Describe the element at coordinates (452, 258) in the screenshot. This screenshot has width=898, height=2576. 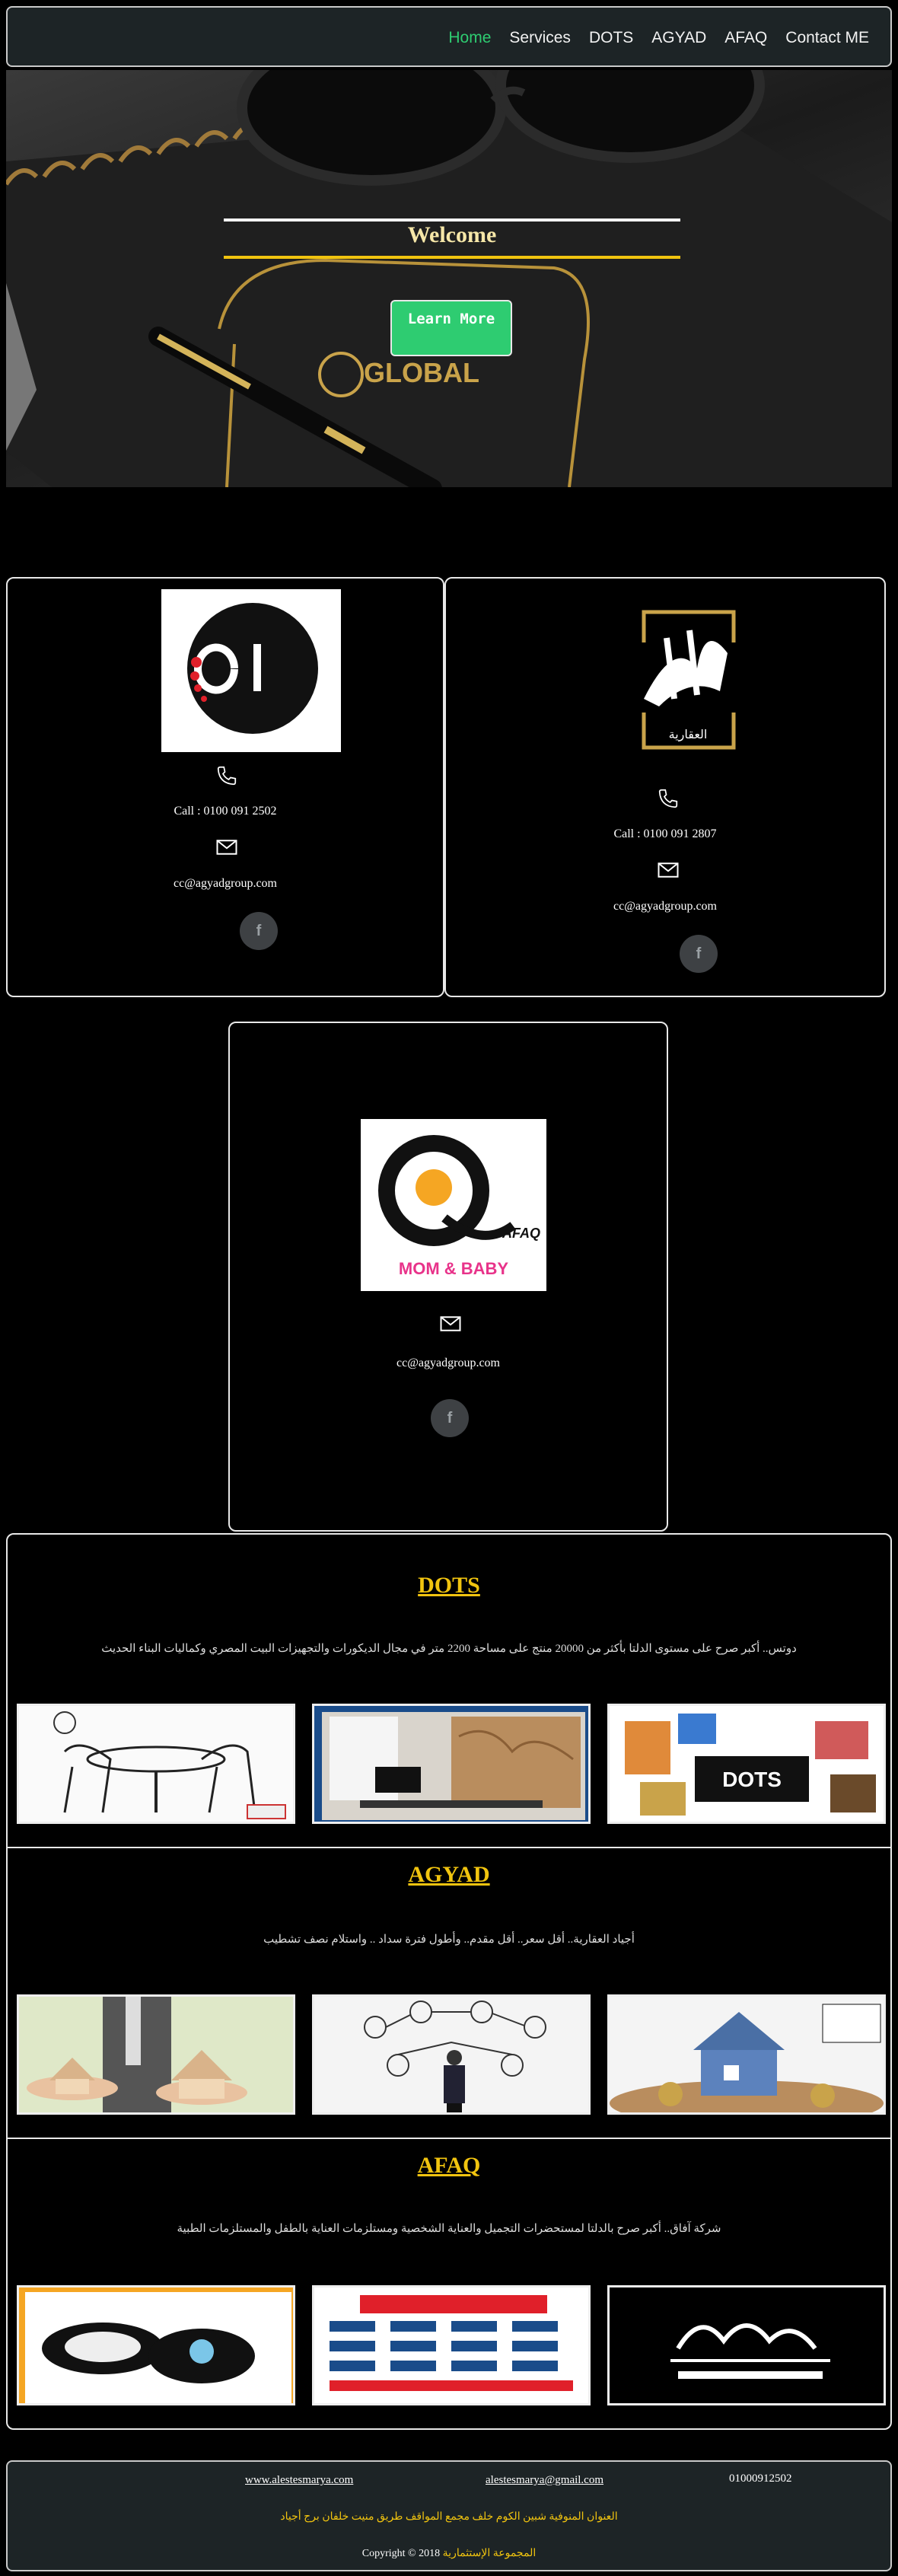
I see `hero-bottom-line` at that location.